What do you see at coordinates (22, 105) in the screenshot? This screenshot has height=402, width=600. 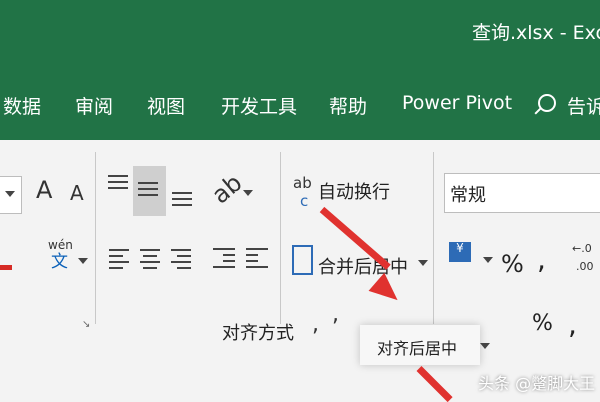 I see `tab-data: 数据` at bounding box center [22, 105].